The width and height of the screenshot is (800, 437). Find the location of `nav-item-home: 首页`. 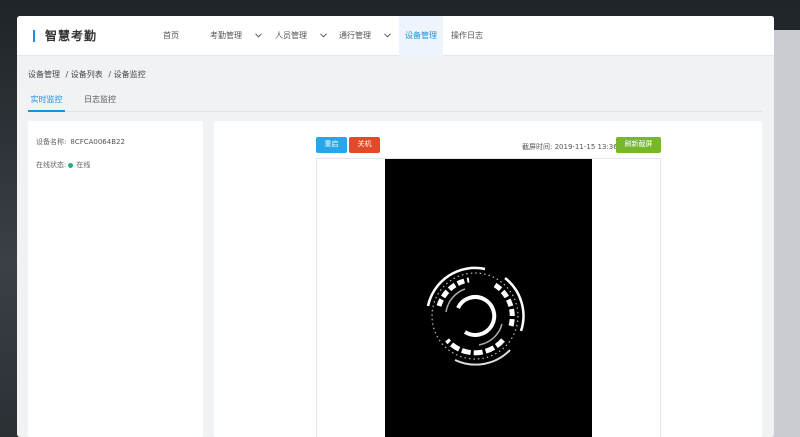

nav-item-home: 首页 is located at coordinates (171, 36).